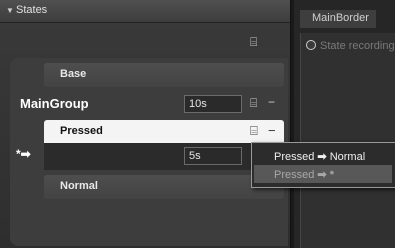  I want to click on add-transition-menu: Pressed ➡ Normal Pressed ➡ *, so click(323, 165).